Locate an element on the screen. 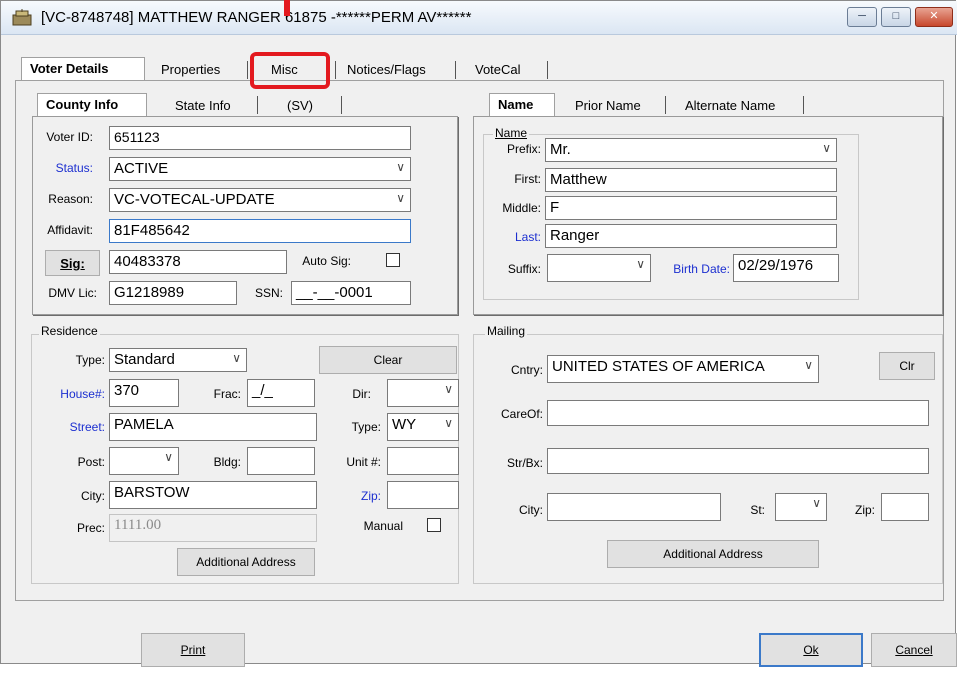 This screenshot has height=681, width=972. misc-tab-highlight is located at coordinates (290, 70).